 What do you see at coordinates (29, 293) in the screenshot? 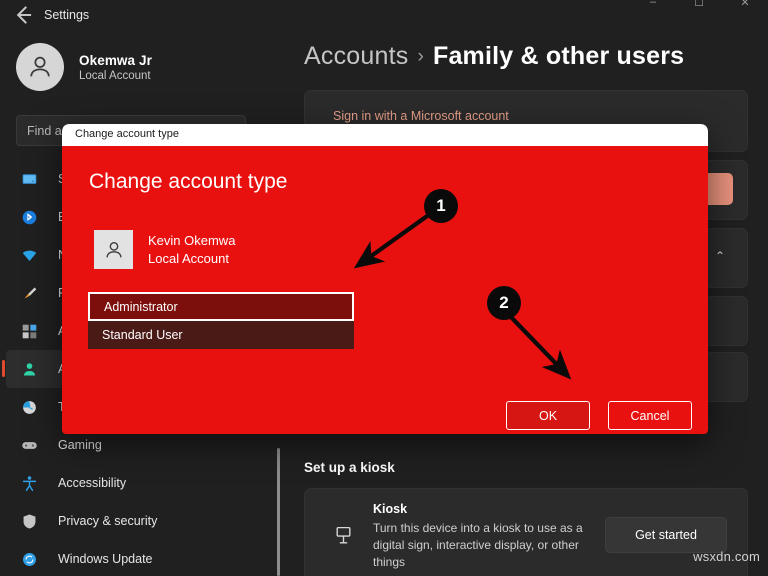
I see `paintbrush-icon` at bounding box center [29, 293].